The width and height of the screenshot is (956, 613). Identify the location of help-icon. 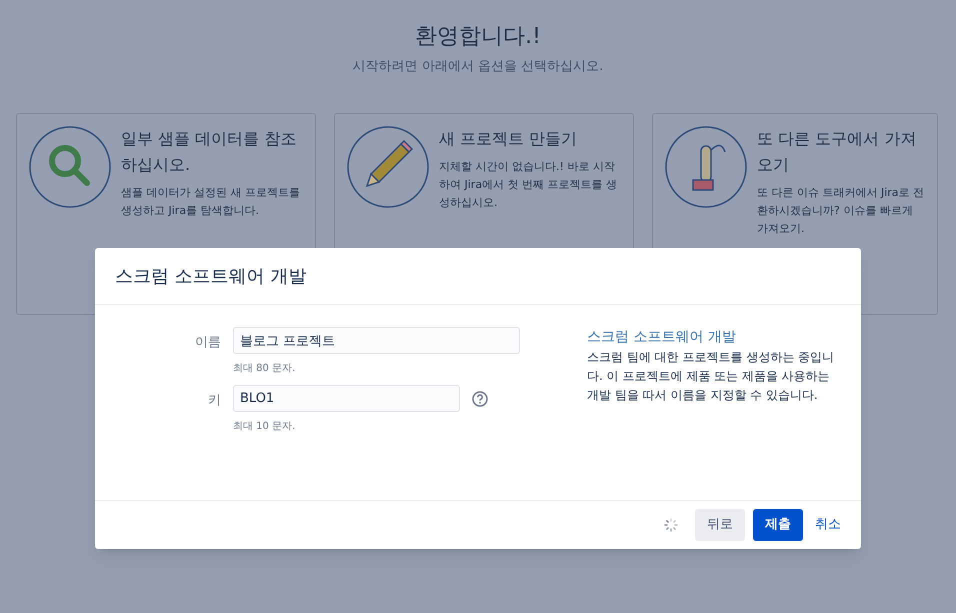
(480, 398).